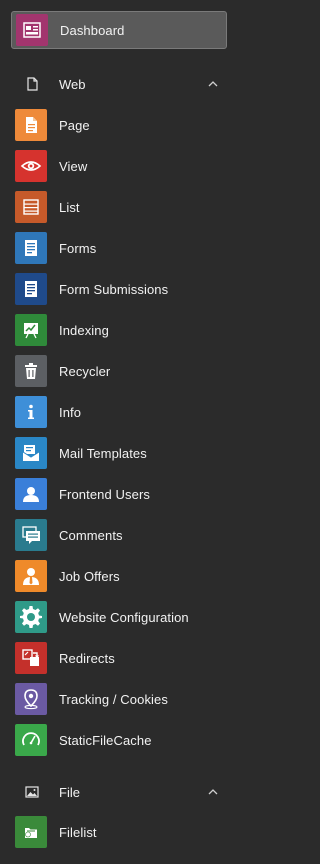 This screenshot has width=320, height=864. I want to click on menu-item-label: Mail Templates, so click(103, 453).